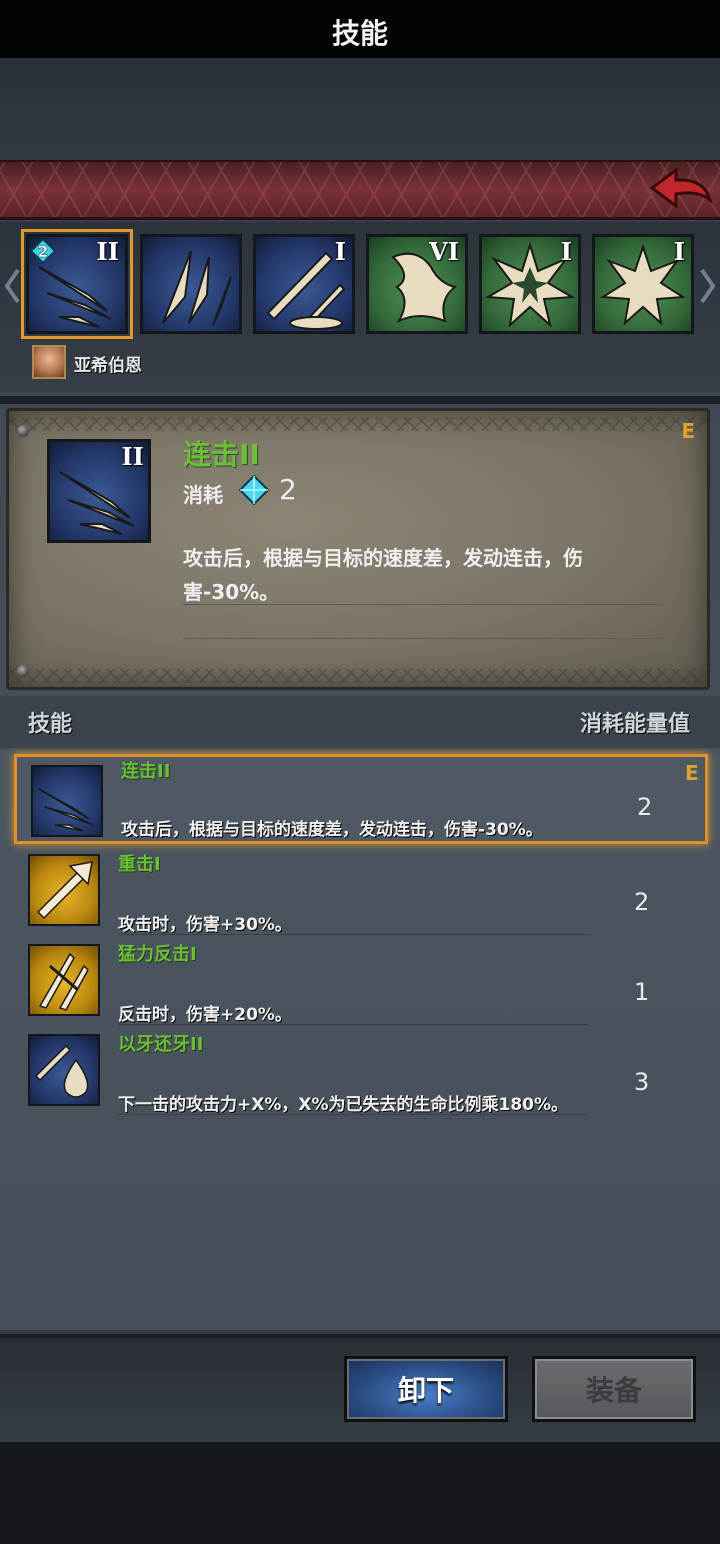 The width and height of the screenshot is (720, 1544). What do you see at coordinates (360, 1493) in the screenshot?
I see `bottom-area` at bounding box center [360, 1493].